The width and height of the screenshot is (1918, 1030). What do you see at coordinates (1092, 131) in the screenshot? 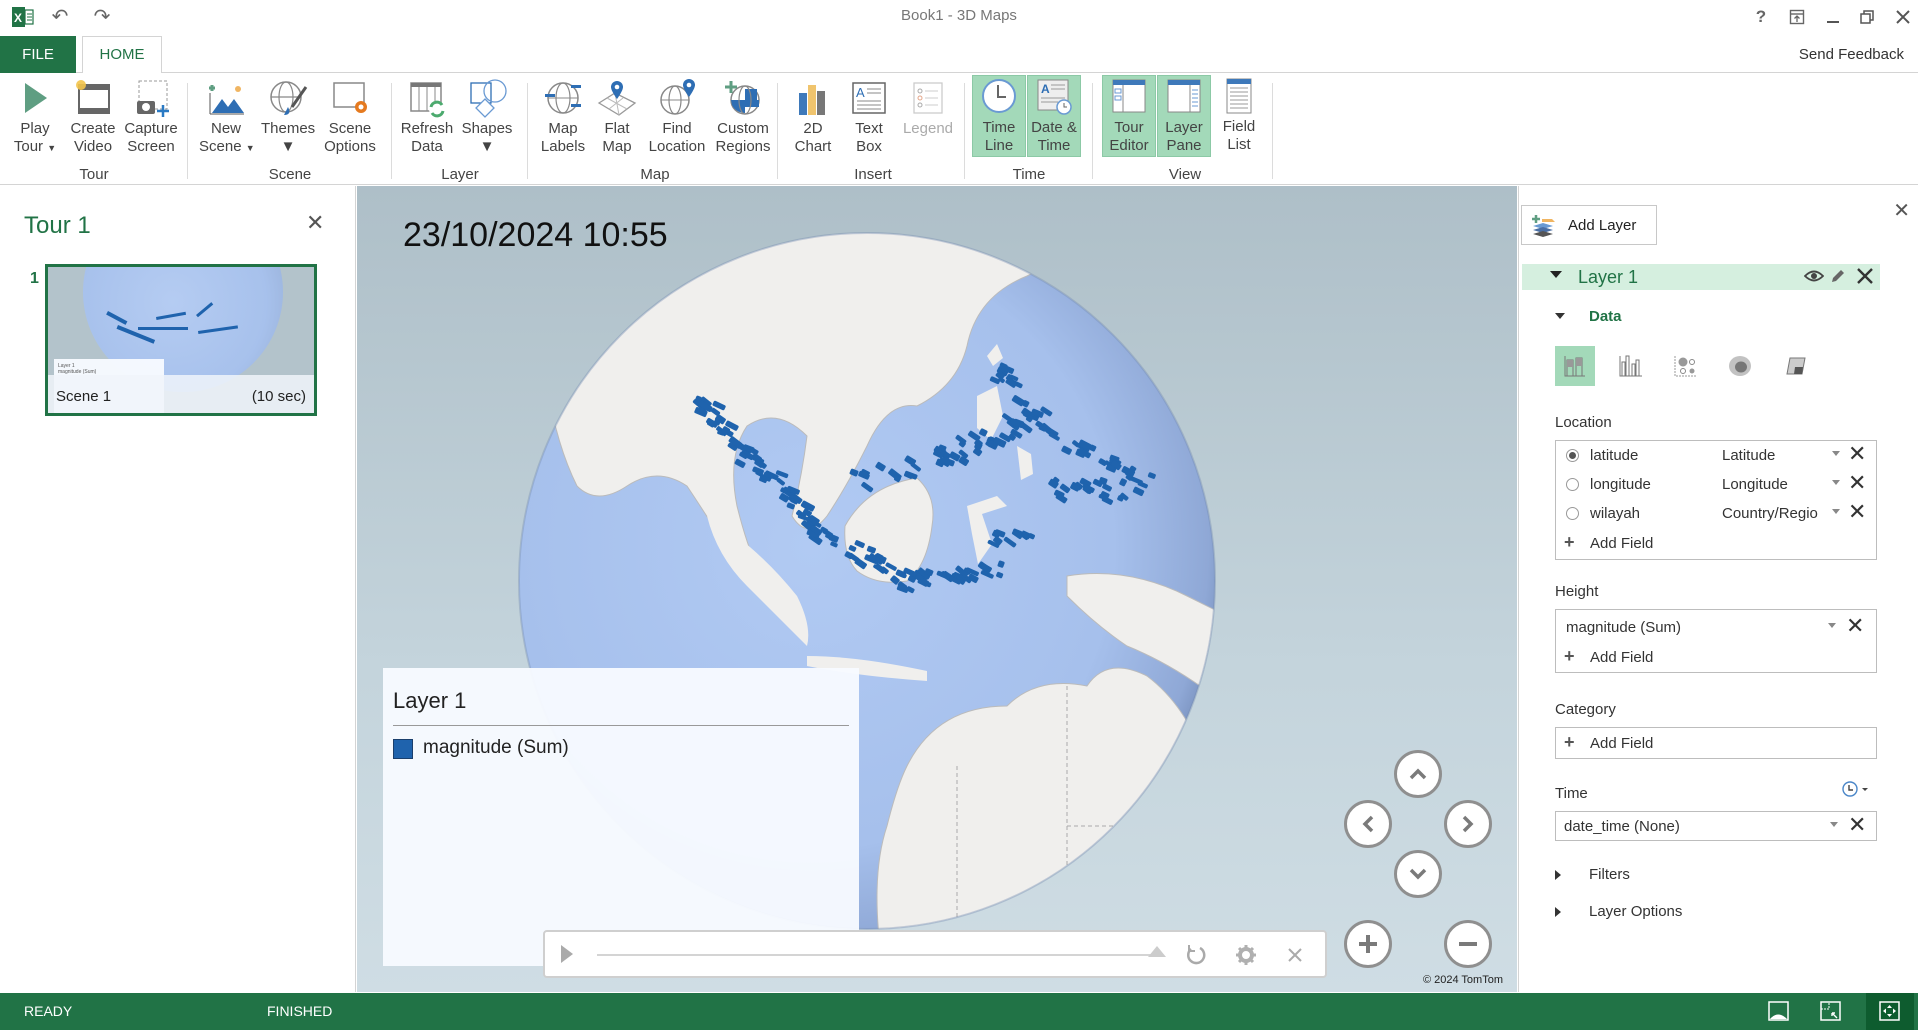
I see `group-divider` at bounding box center [1092, 131].